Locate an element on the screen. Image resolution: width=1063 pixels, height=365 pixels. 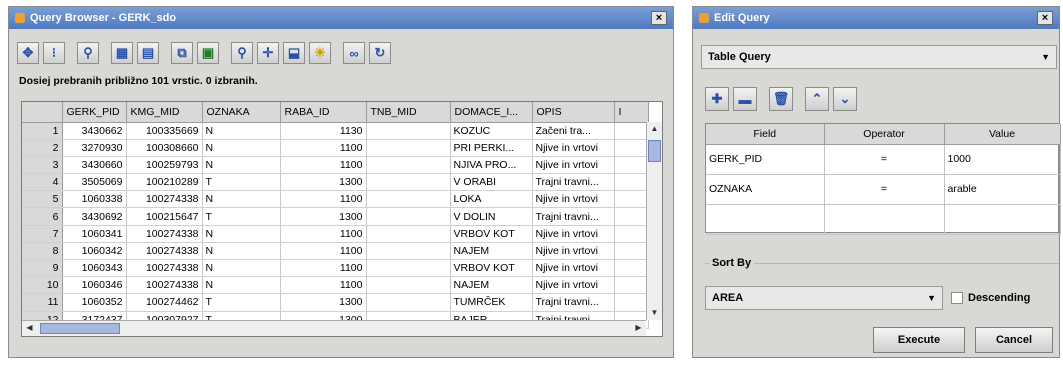
domace-ime-cell: KOZUC is located at coordinates (491, 131).